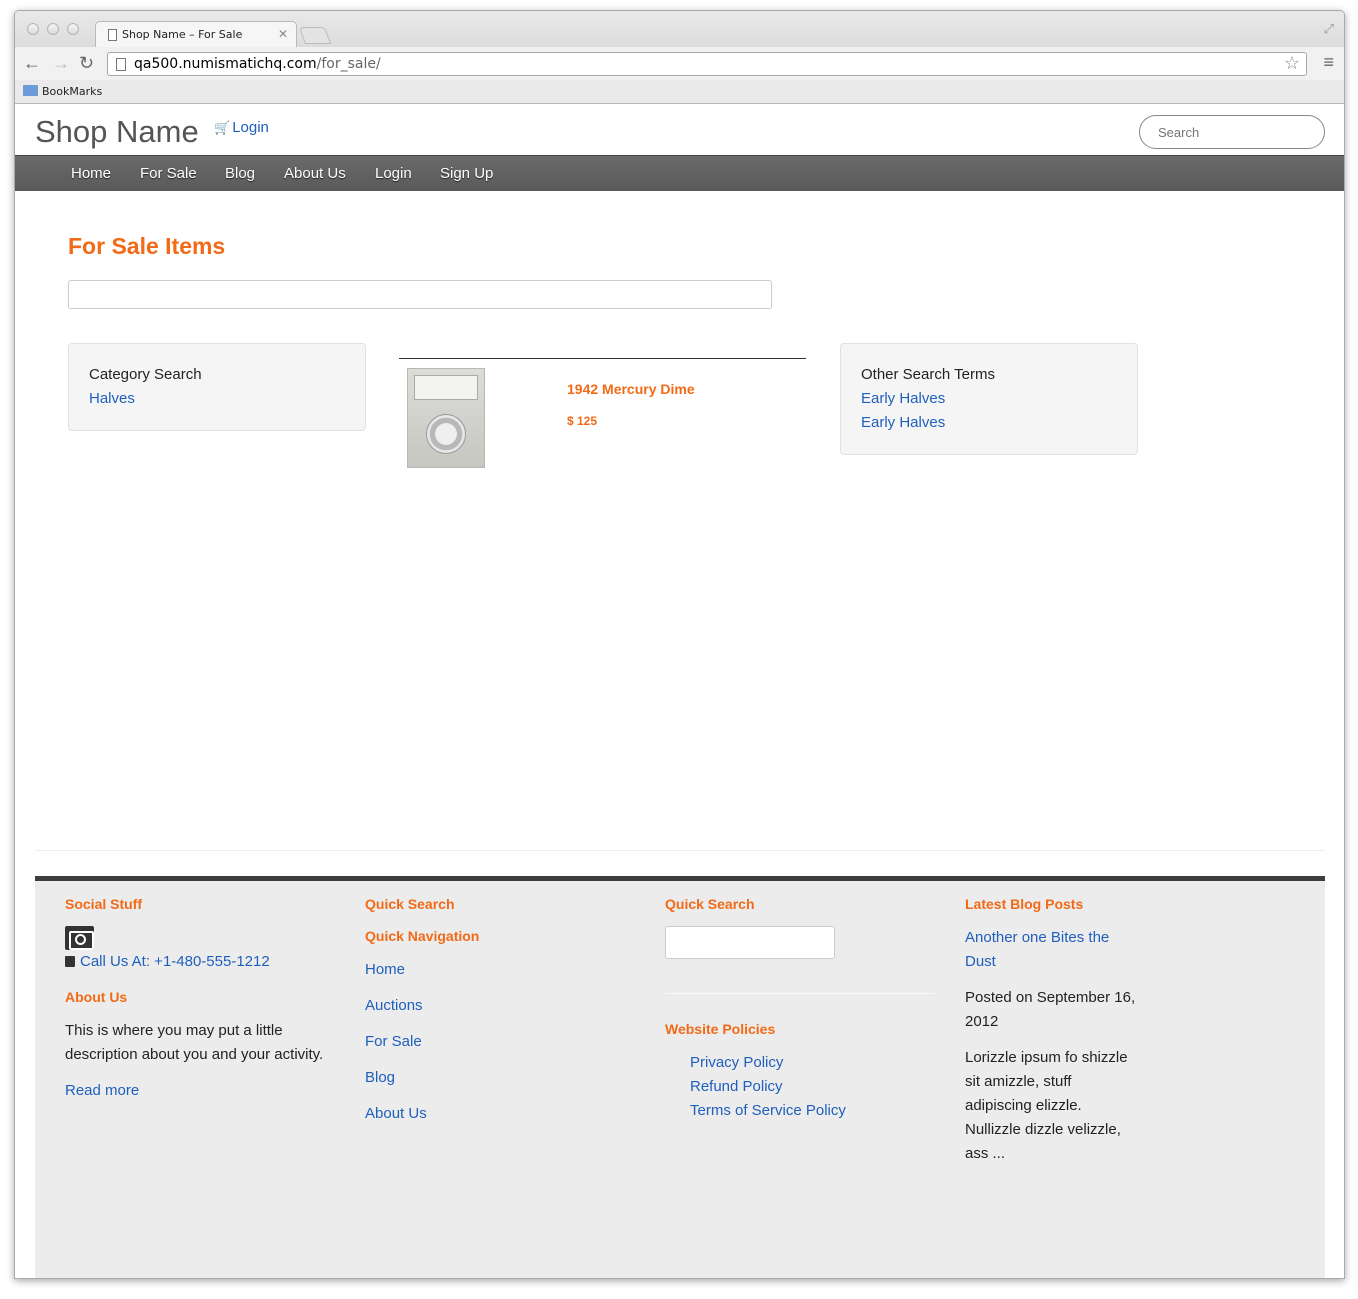 The width and height of the screenshot is (1358, 1299). What do you see at coordinates (168, 173) in the screenshot?
I see `nav-for-sale: For Sale` at bounding box center [168, 173].